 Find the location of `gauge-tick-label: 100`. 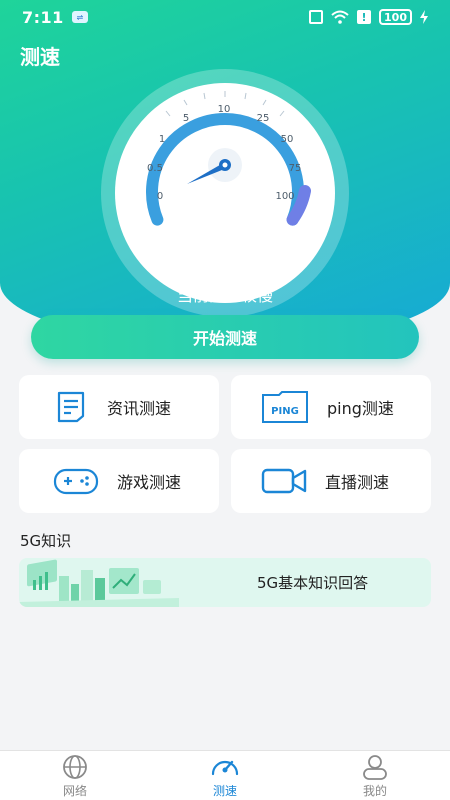

gauge-tick-label: 100 is located at coordinates (284, 196).